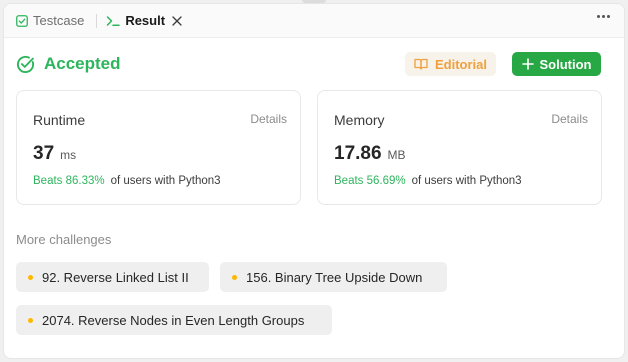 The width and height of the screenshot is (628, 362). I want to click on tab-testcase-label: Testcase, so click(59, 20).